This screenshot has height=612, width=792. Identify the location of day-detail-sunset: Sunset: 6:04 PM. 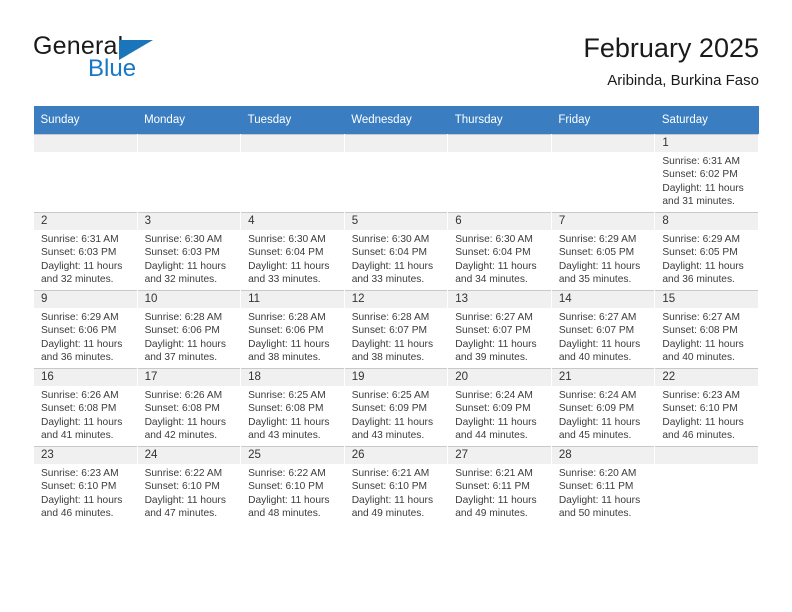
(286, 253).